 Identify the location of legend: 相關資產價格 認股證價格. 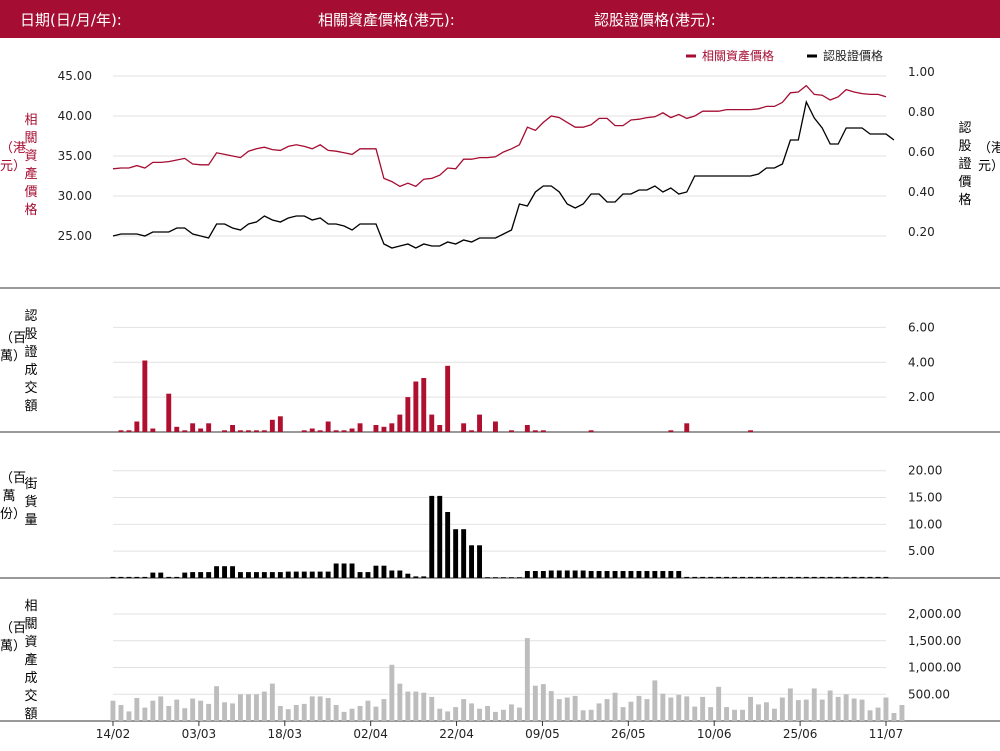
(784, 55).